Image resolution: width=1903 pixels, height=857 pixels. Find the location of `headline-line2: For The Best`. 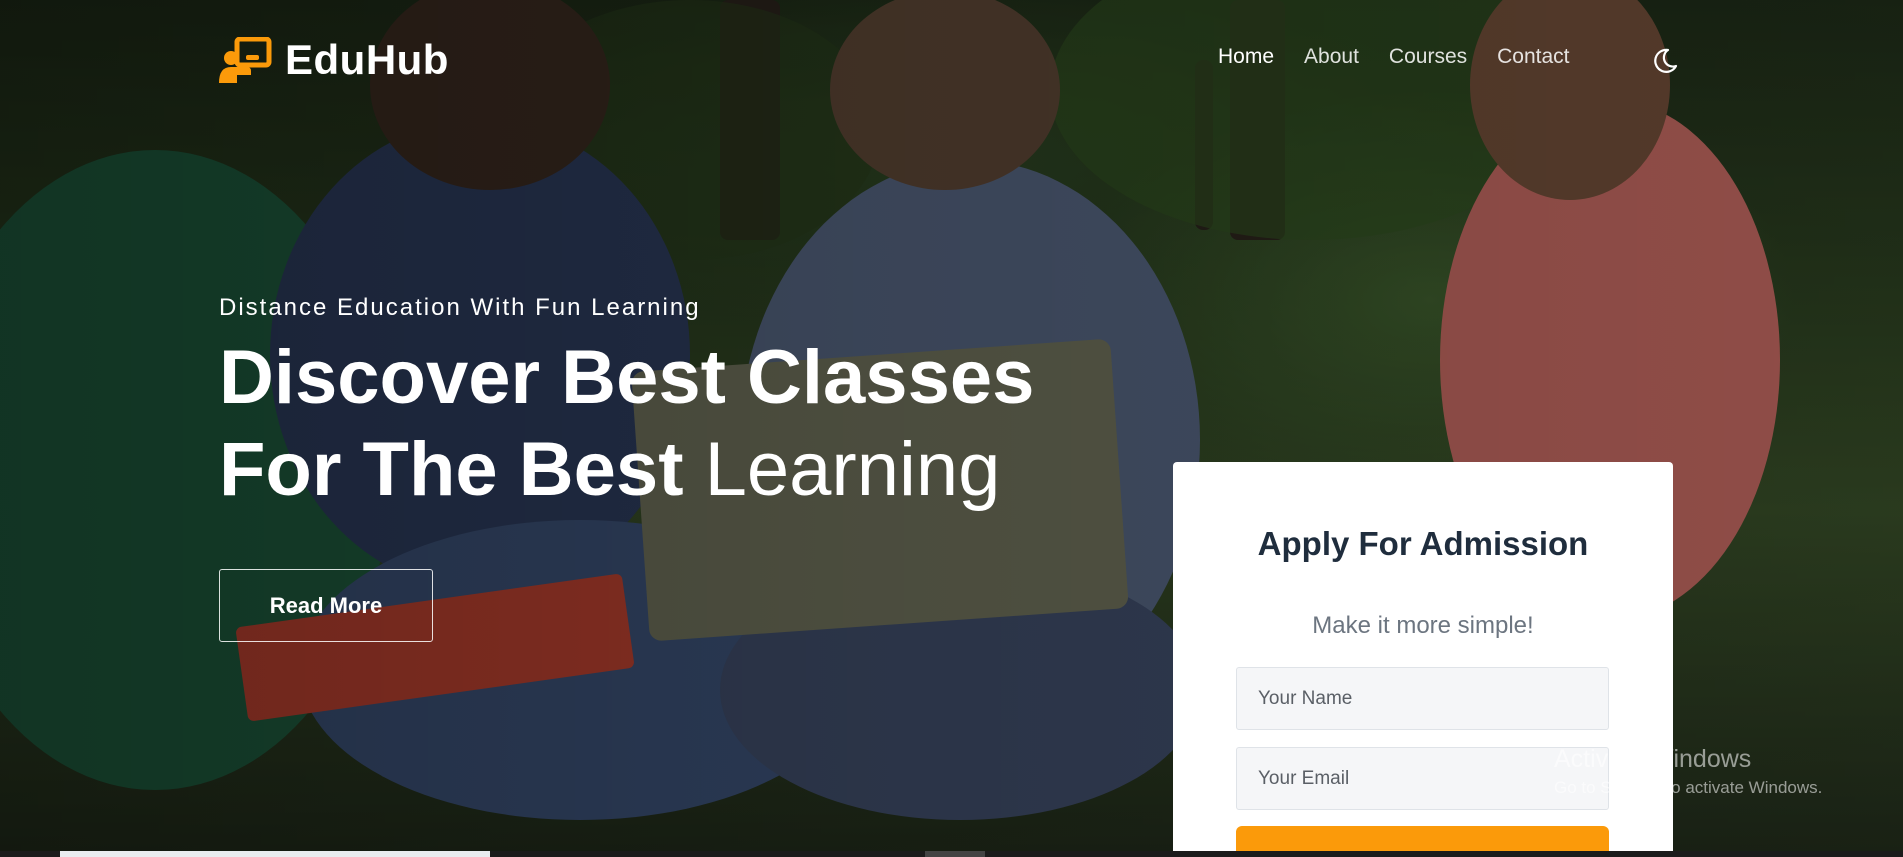

headline-line2: For The Best is located at coordinates (451, 469).